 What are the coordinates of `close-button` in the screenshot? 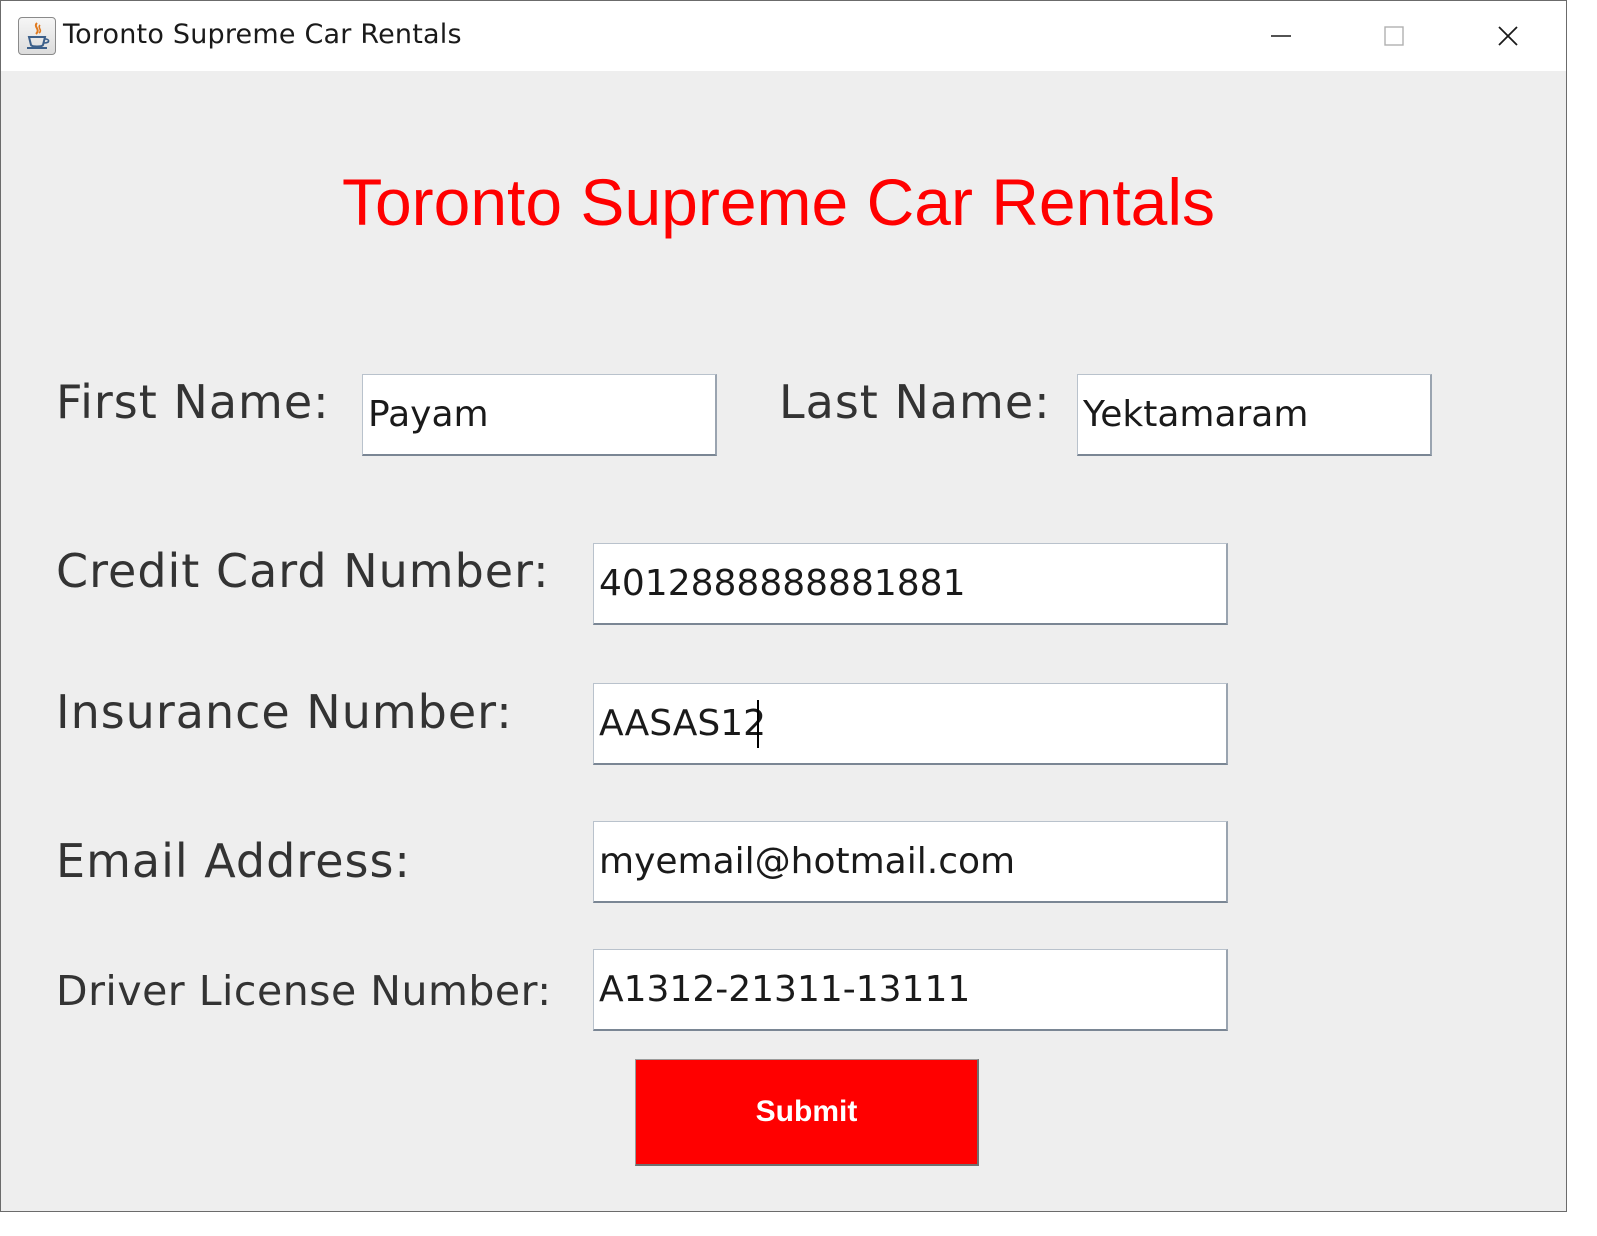 It's located at (1508, 36).